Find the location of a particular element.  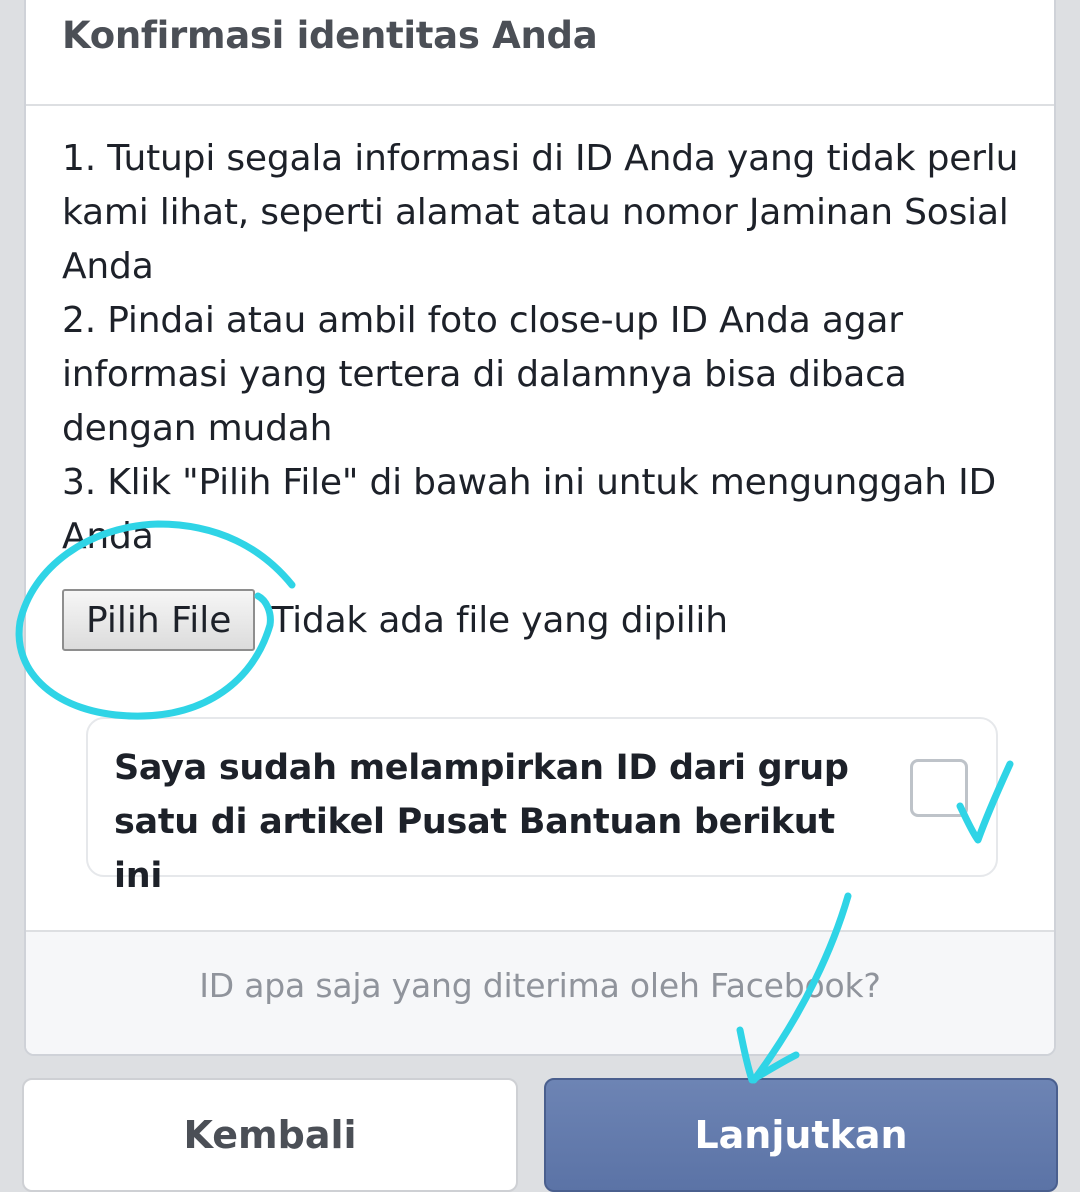

confirmation-checkbox is located at coordinates (939, 788).